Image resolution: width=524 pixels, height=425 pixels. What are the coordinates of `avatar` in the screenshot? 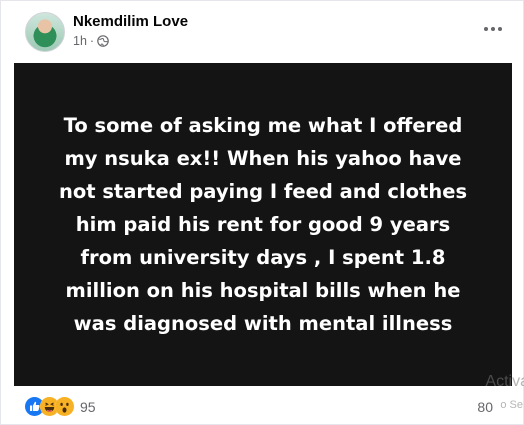 It's located at (45, 32).